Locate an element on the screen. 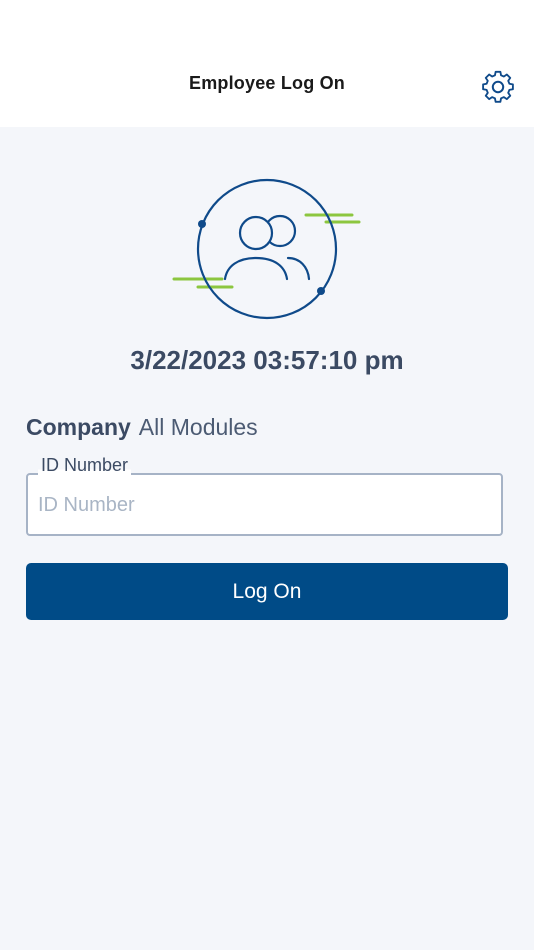  id-number-input is located at coordinates (265, 505).